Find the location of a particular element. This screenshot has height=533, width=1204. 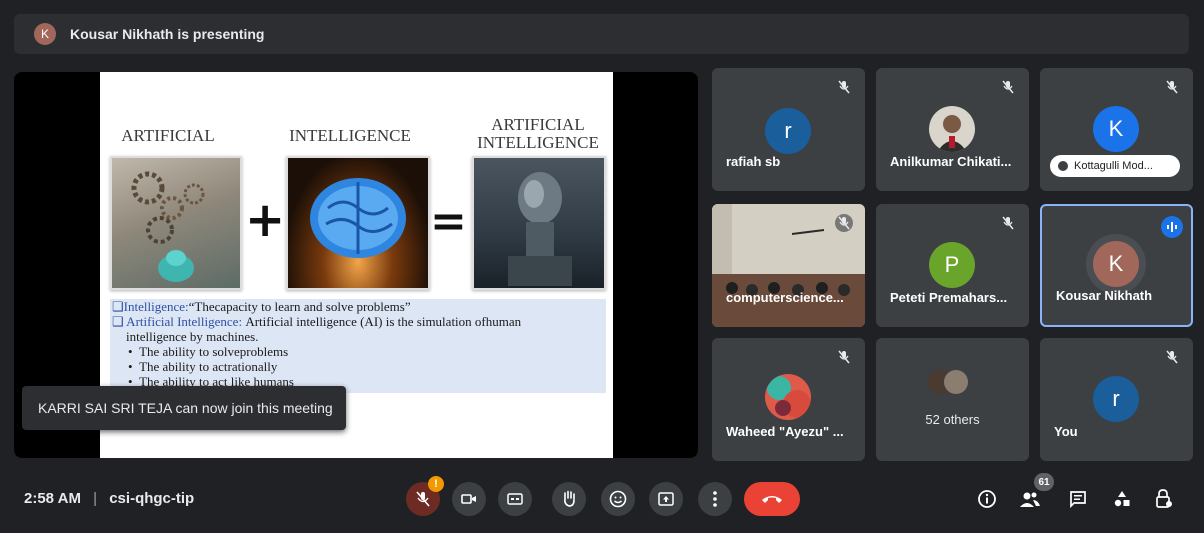

camera-icon is located at coordinates (468, 499).